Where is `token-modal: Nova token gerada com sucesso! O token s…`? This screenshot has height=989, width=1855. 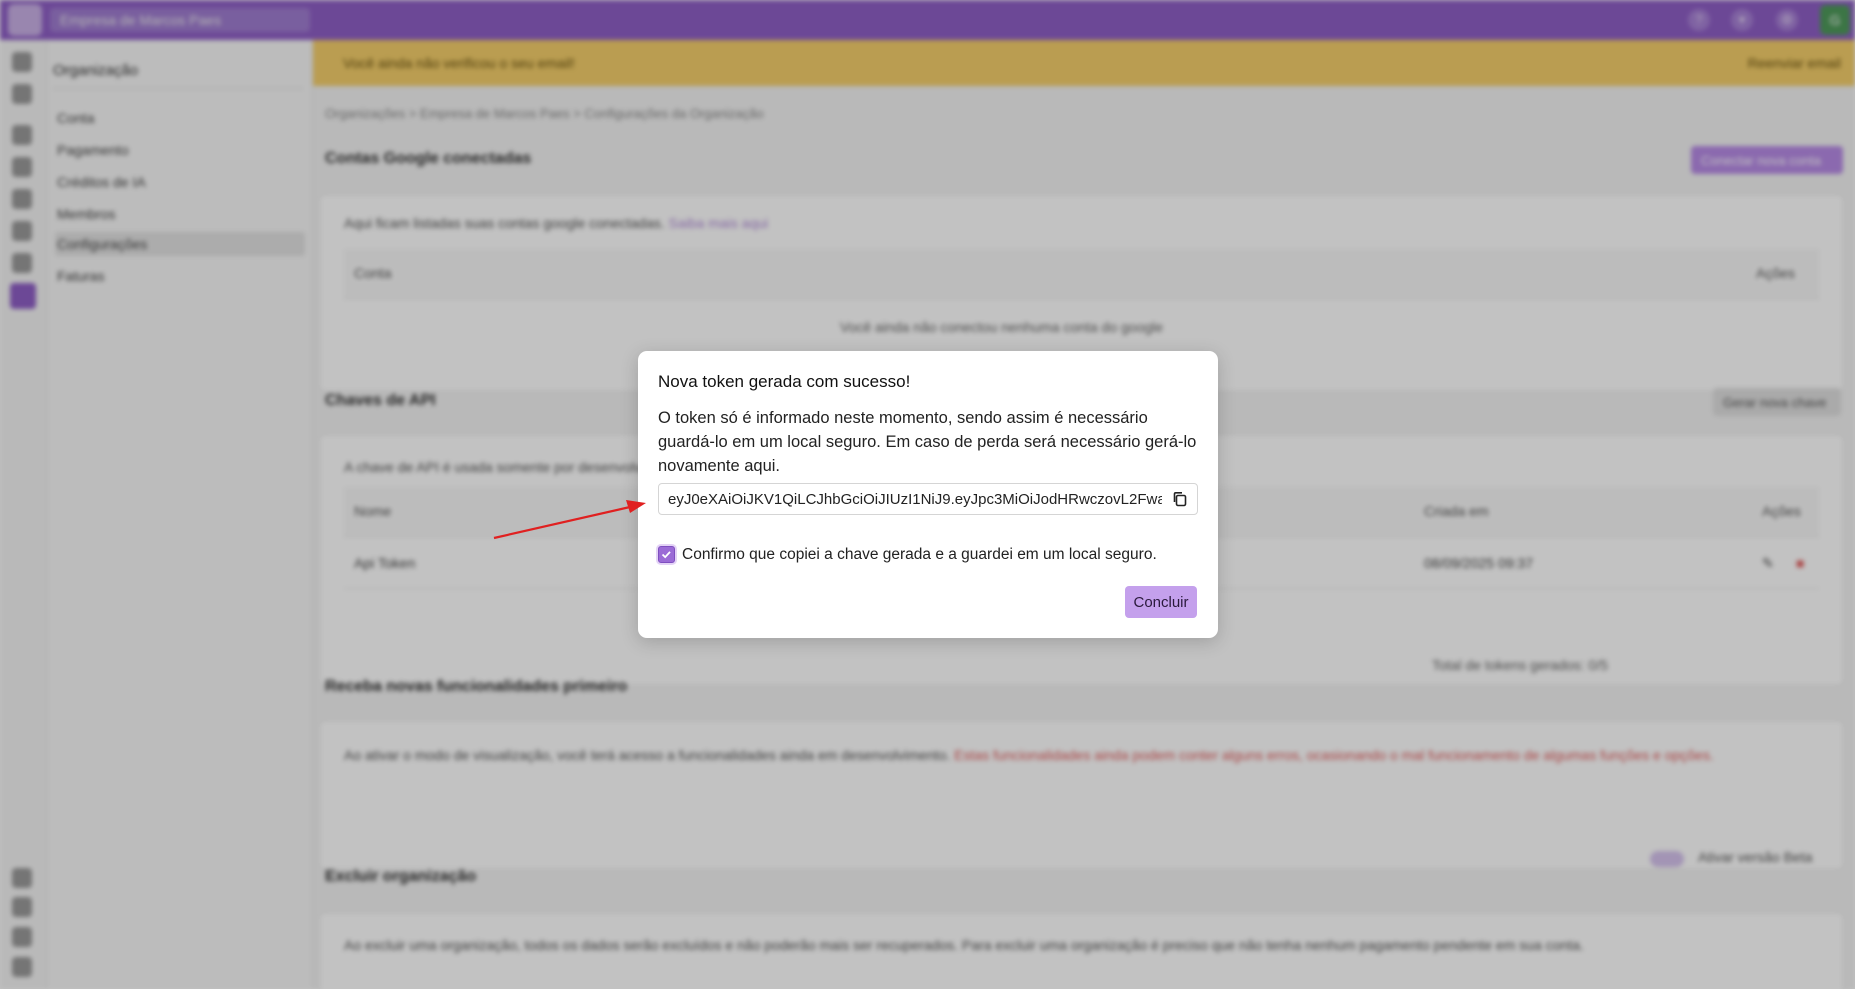
token-modal: Nova token gerada com sucesso! O token s… is located at coordinates (928, 494).